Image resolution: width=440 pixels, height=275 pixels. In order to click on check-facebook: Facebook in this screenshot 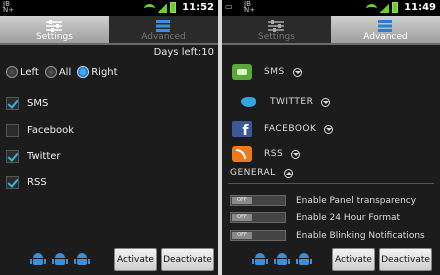, I will do `click(40, 130)`.